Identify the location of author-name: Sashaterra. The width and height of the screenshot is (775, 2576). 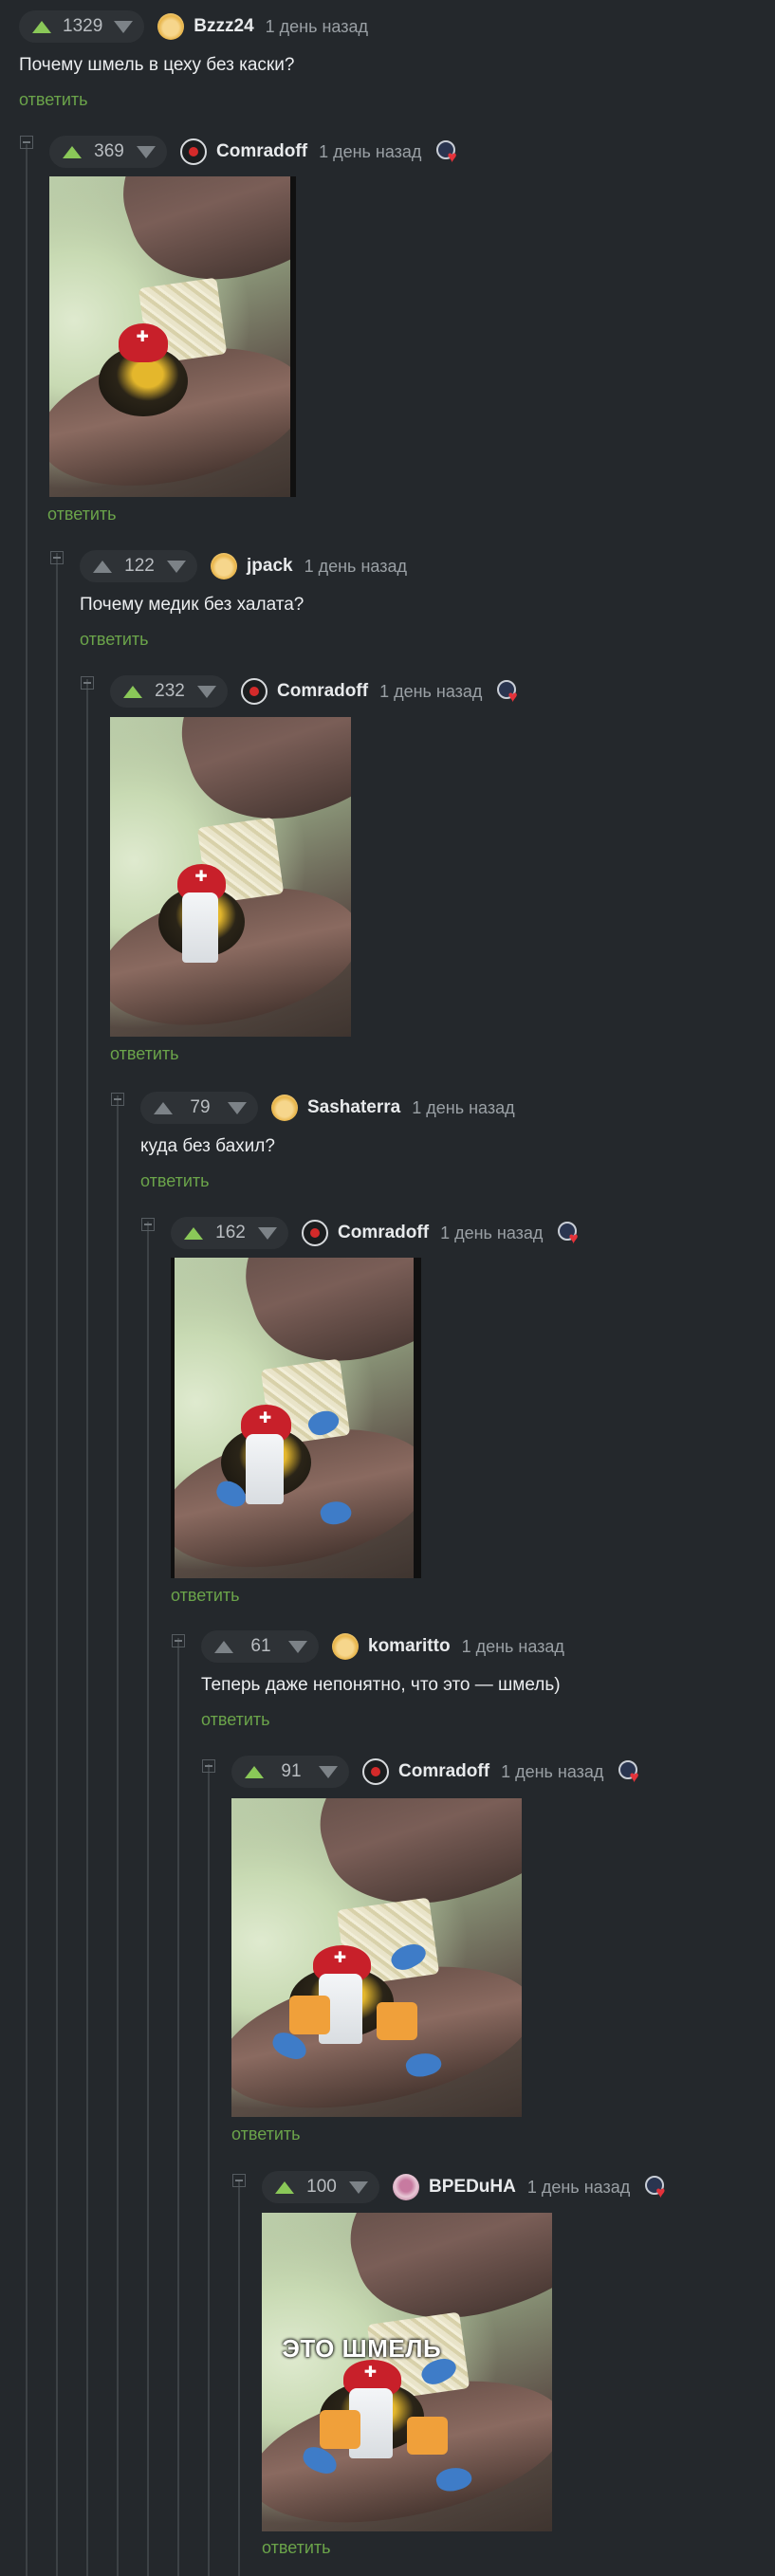
(354, 1107).